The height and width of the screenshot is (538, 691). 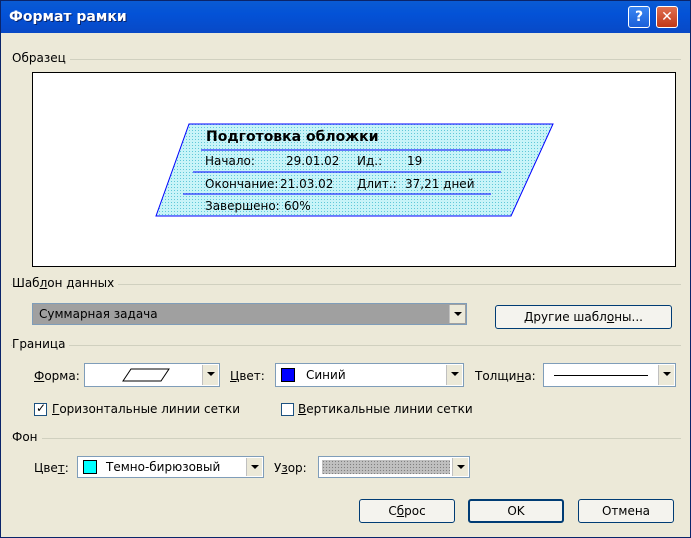 I want to click on help-icon: ?, so click(x=639, y=17).